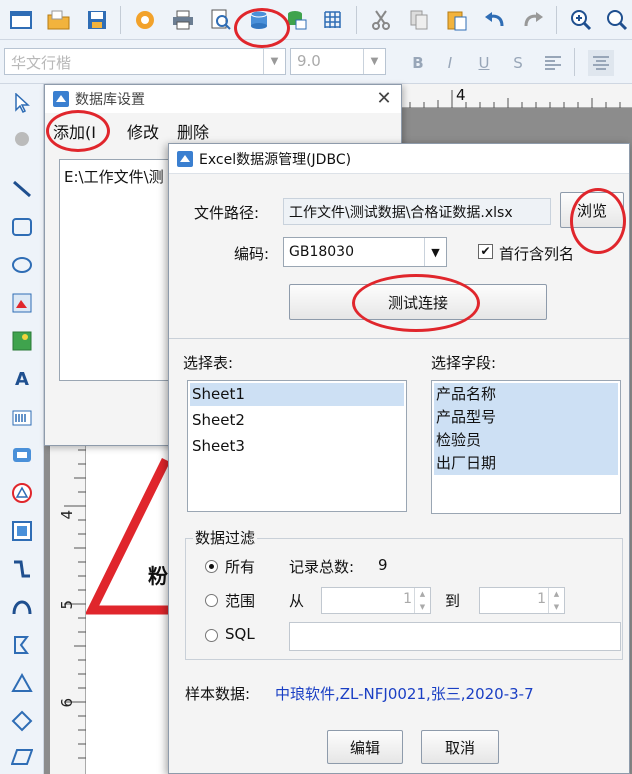 The height and width of the screenshot is (774, 632). Describe the element at coordinates (526, 417) in the screenshot. I see `field-list-item: 产品型号` at that location.